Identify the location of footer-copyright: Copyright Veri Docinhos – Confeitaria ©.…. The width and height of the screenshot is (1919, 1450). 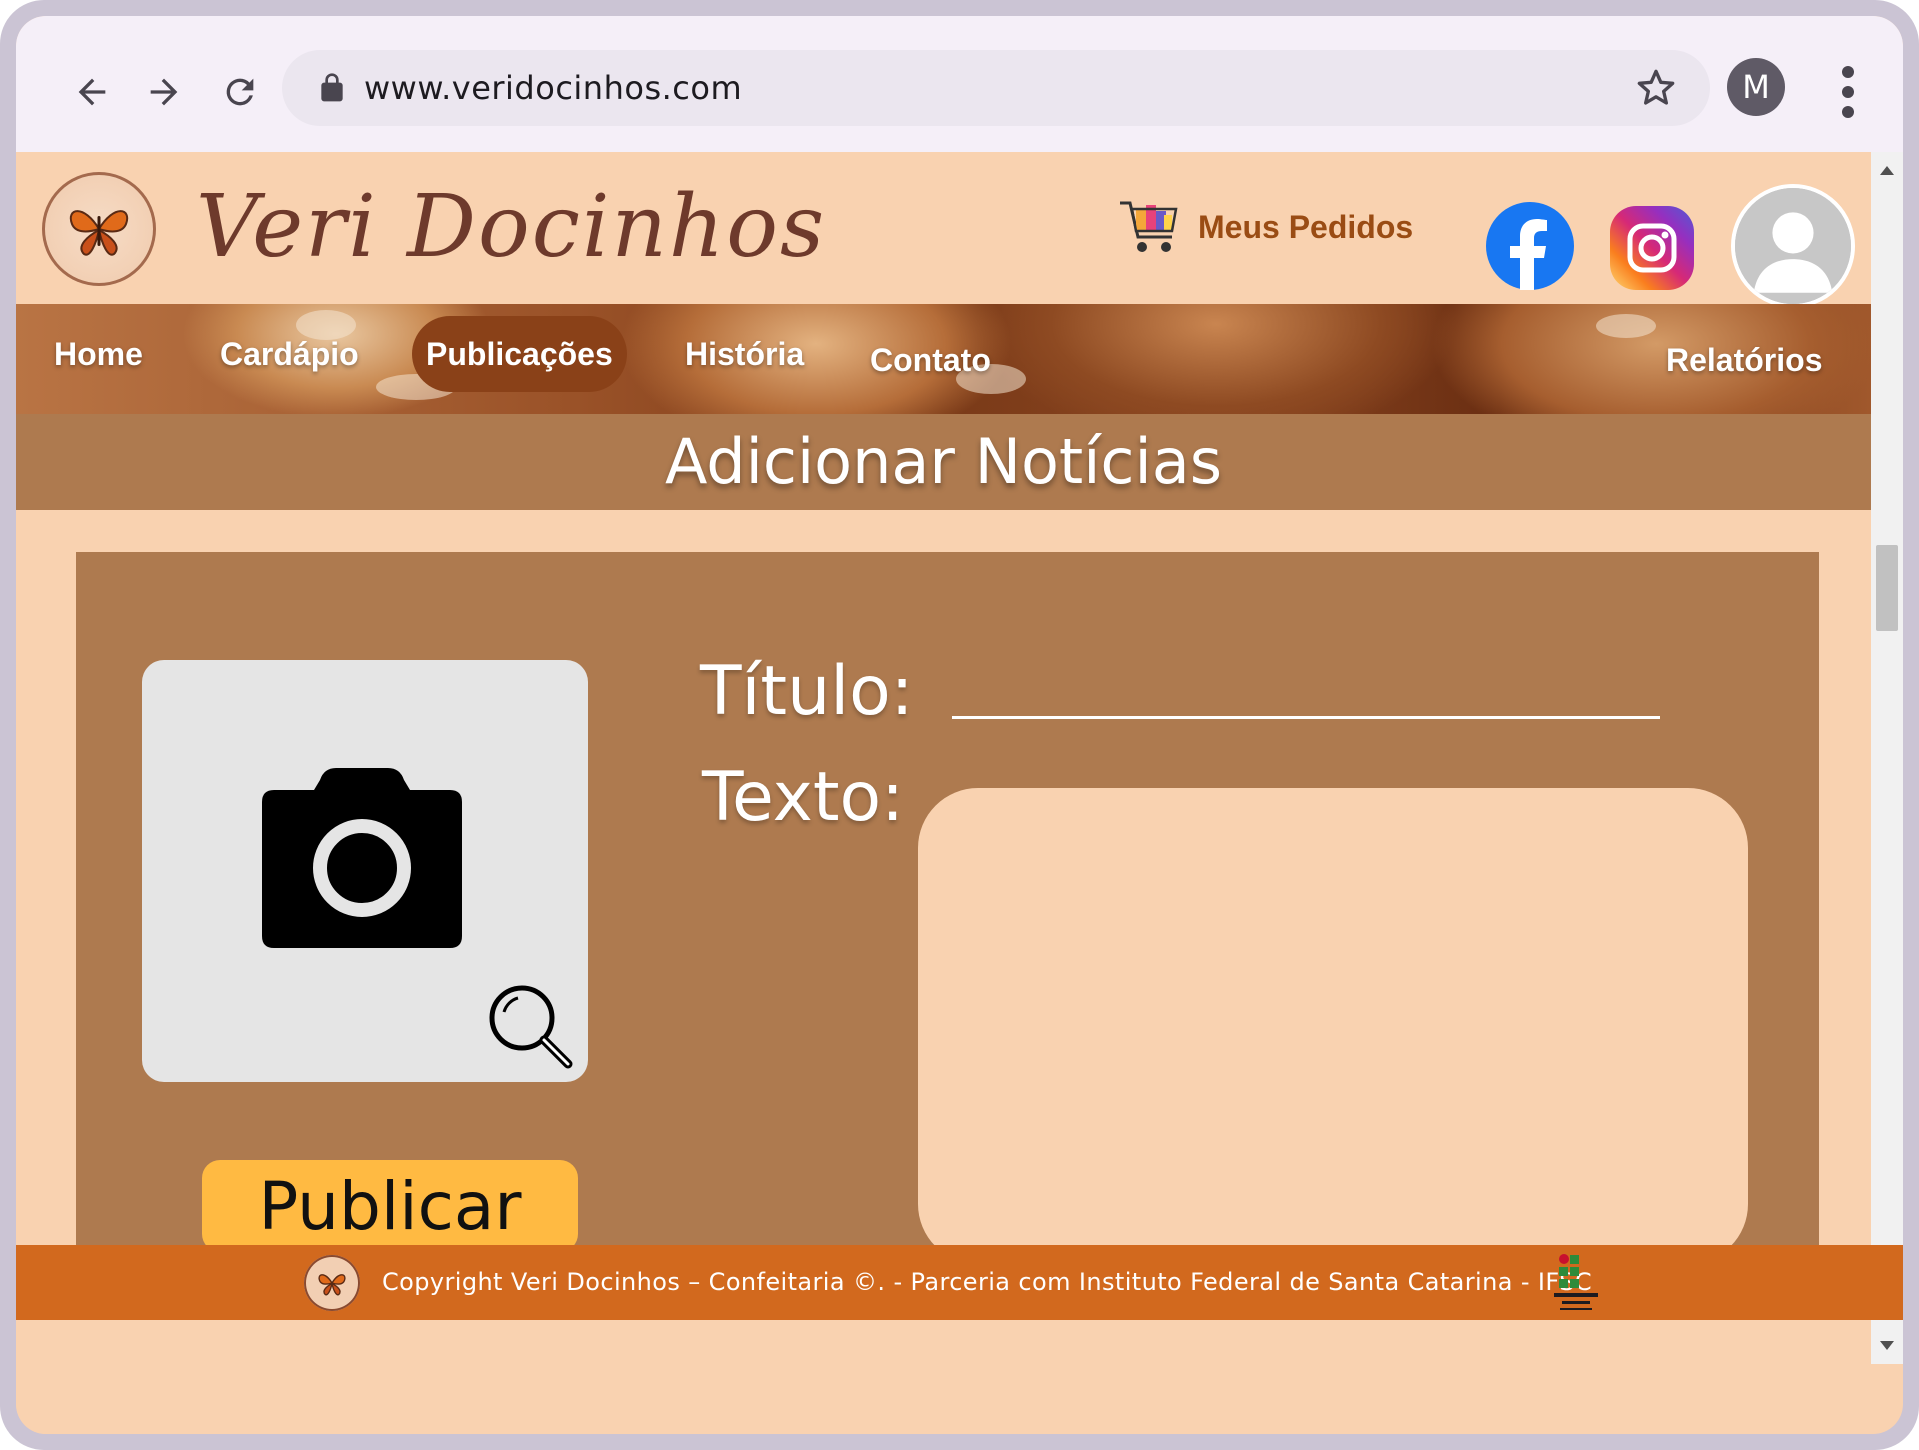
(987, 1282).